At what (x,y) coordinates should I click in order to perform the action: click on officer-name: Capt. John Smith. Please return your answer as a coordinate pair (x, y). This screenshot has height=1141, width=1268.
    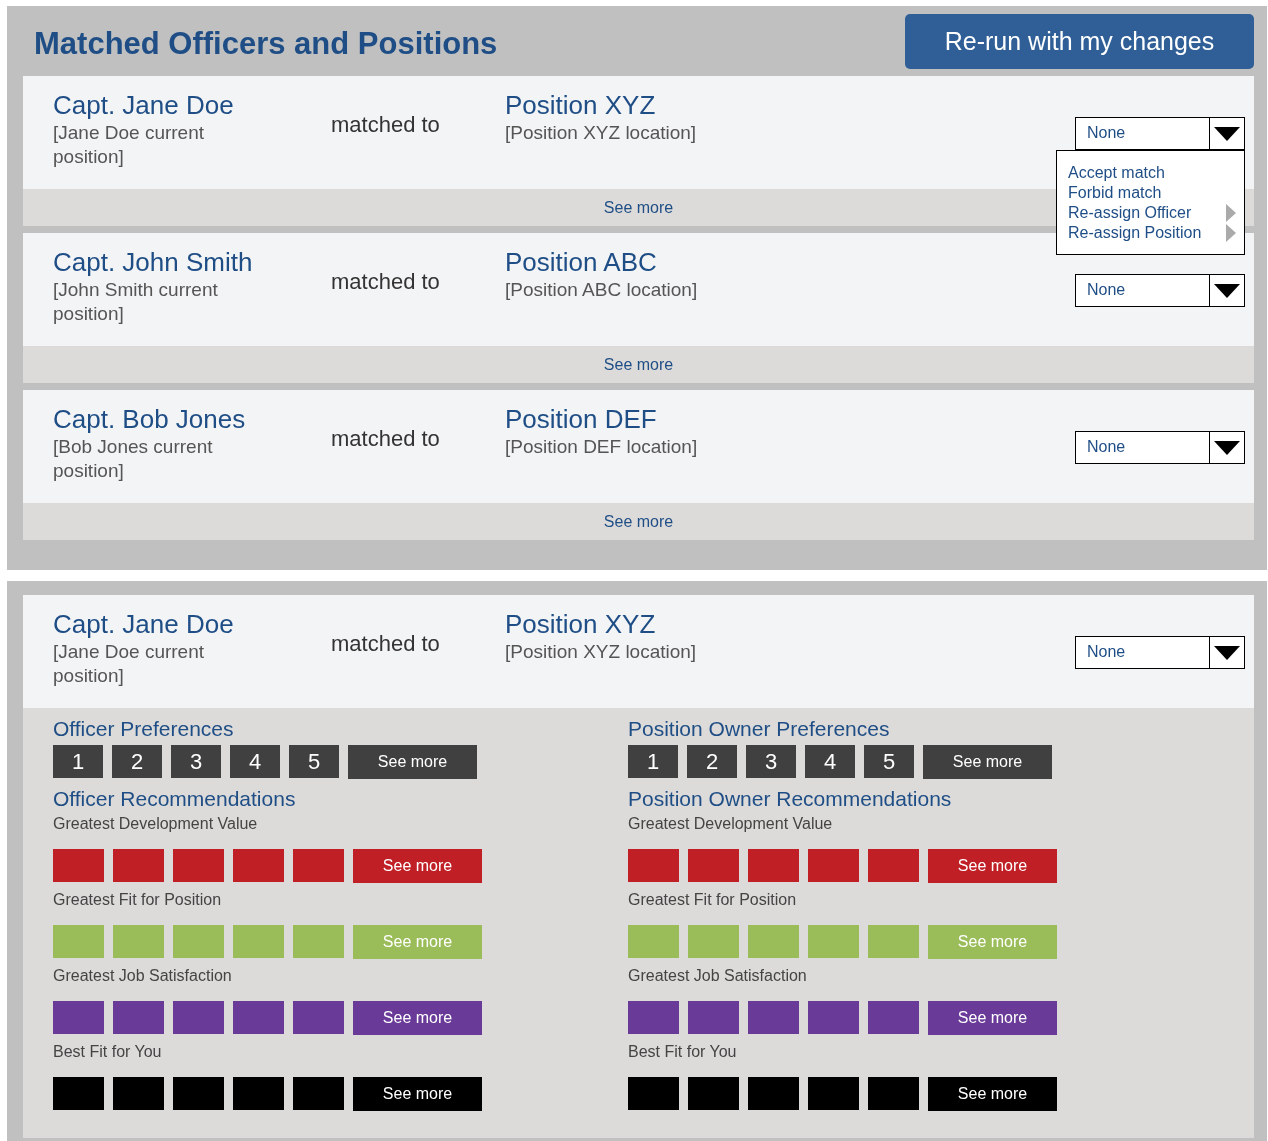
    Looking at the image, I should click on (153, 263).